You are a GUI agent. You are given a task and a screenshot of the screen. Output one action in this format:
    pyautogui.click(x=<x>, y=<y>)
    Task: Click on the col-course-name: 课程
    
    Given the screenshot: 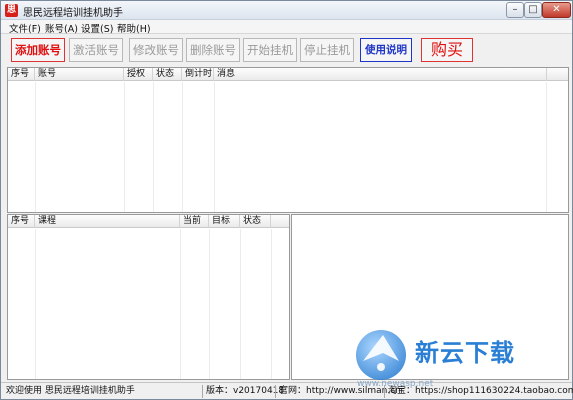 What is the action you would take?
    pyautogui.click(x=107, y=221)
    